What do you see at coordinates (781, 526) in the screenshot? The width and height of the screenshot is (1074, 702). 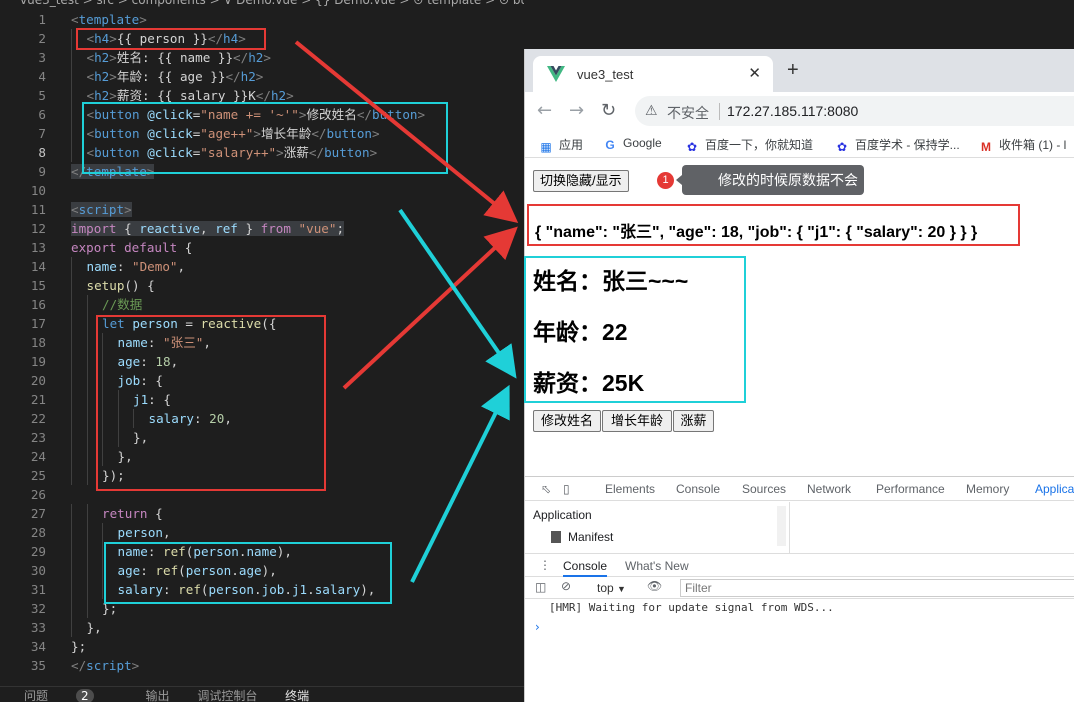 I see `sidebar-scrollbar` at bounding box center [781, 526].